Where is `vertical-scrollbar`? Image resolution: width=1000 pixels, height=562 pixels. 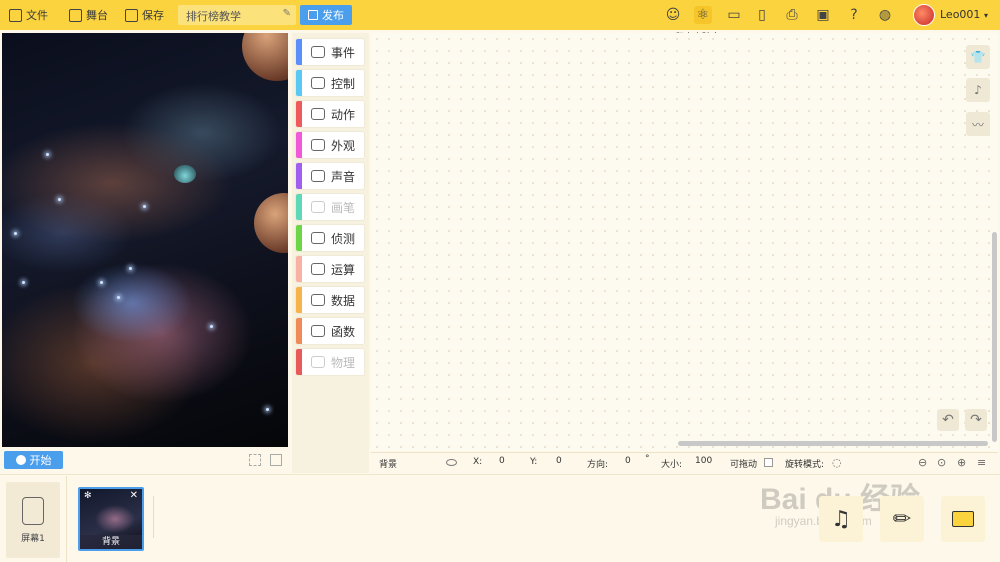
vertical-scrollbar is located at coordinates (994, 337).